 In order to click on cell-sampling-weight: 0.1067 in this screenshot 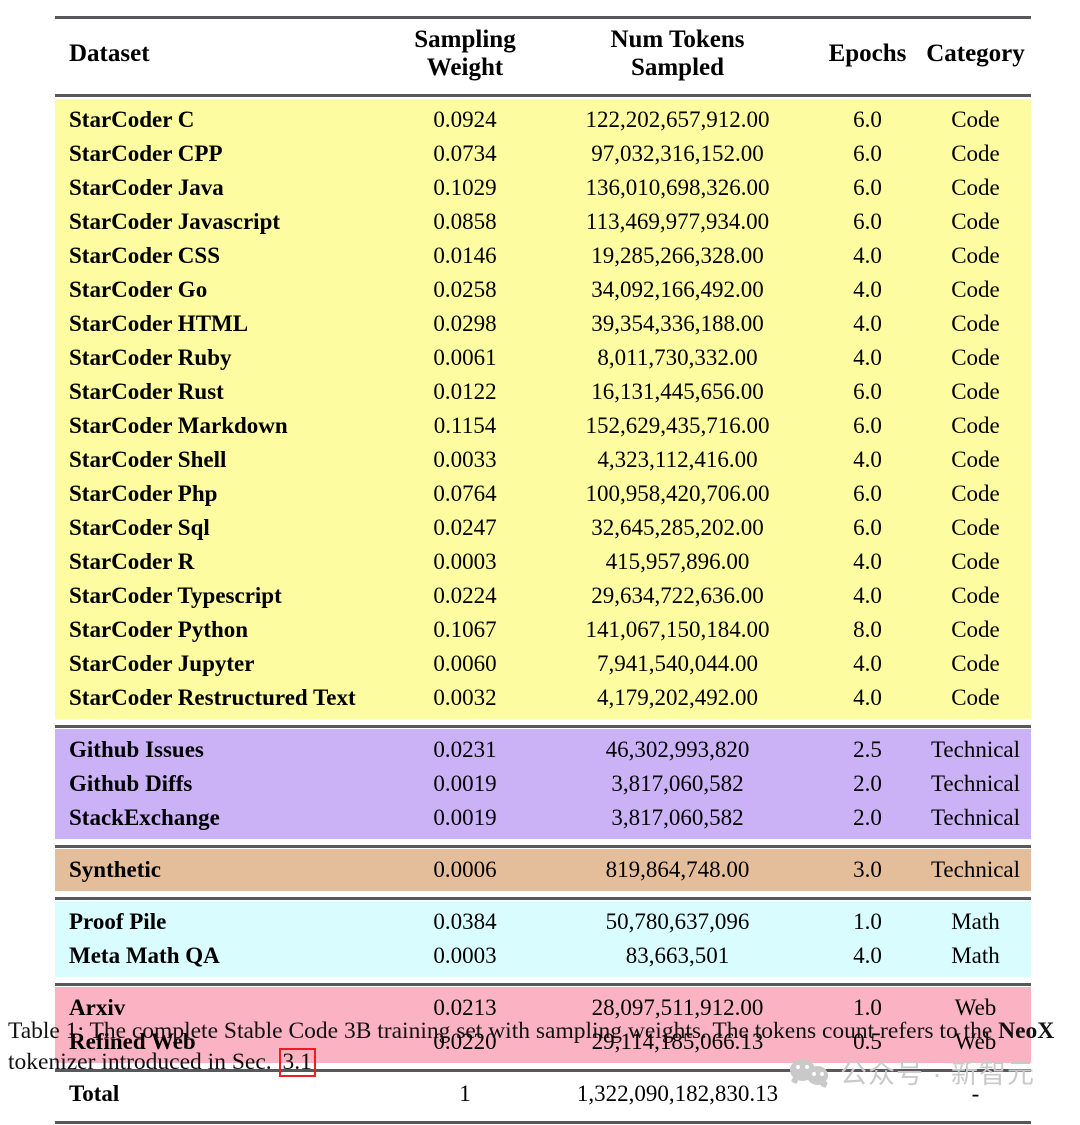, I will do `click(465, 629)`.